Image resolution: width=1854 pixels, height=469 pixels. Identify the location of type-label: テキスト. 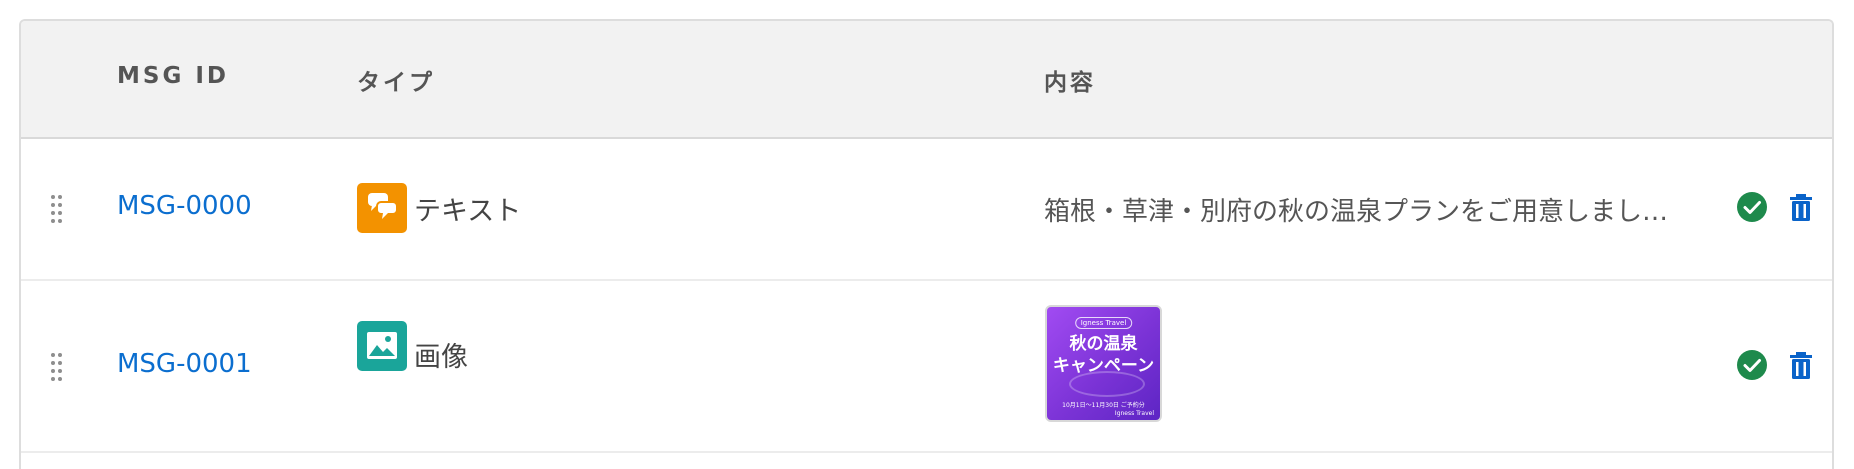
(468, 211).